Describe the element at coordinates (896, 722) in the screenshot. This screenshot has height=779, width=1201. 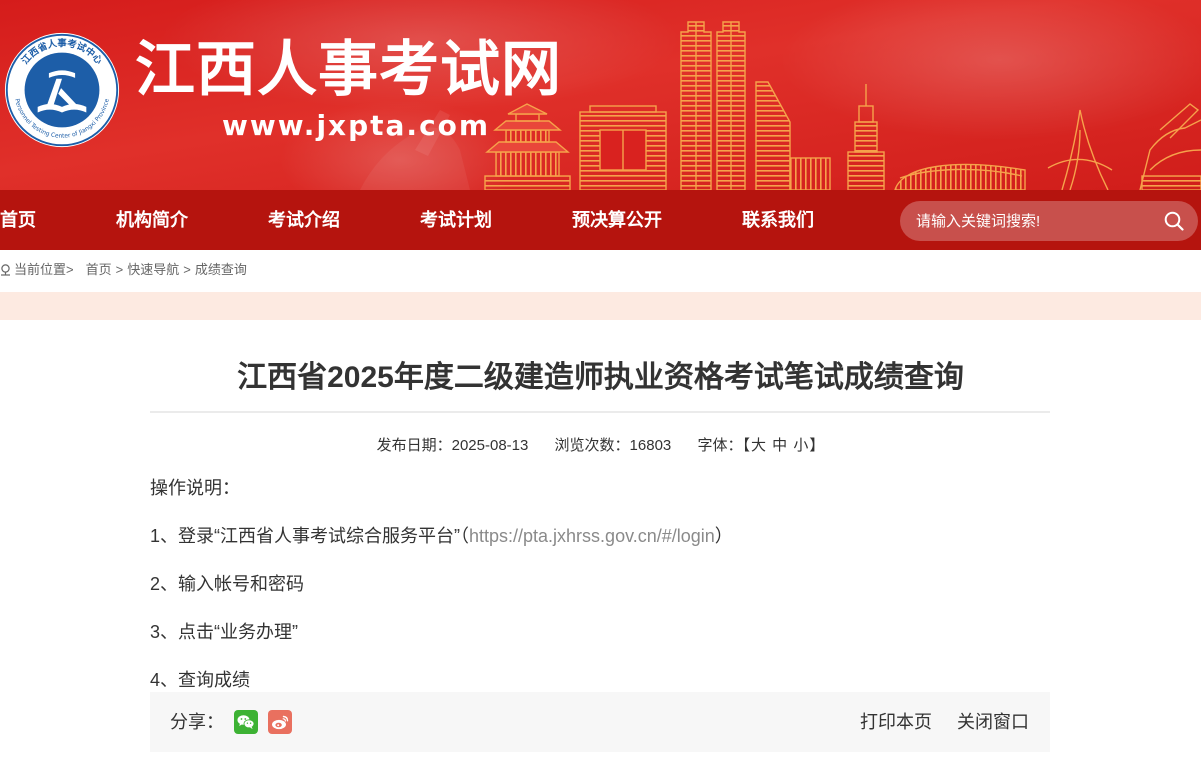
I see `print-page-button: 打印本页` at that location.